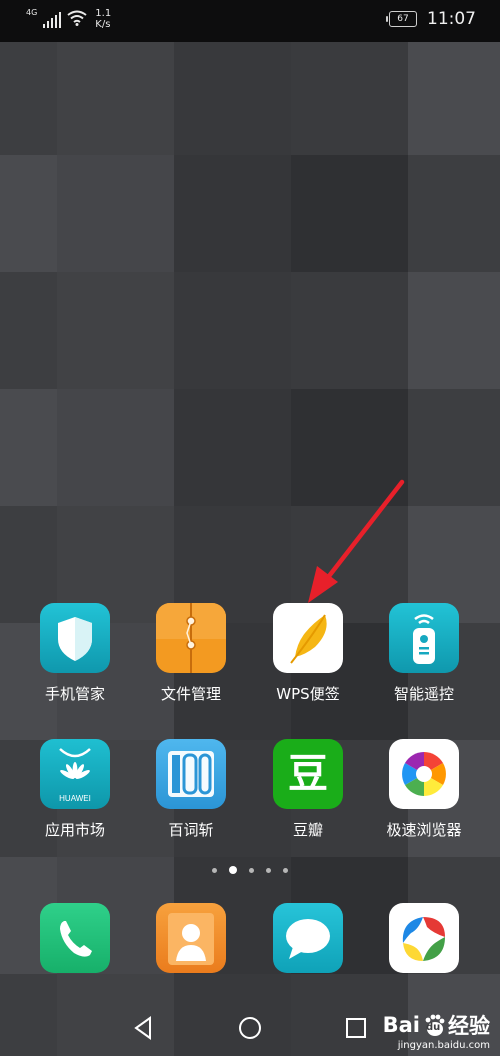 The height and width of the screenshot is (1056, 500). Describe the element at coordinates (356, 541) in the screenshot. I see `annotation-arrow` at that location.